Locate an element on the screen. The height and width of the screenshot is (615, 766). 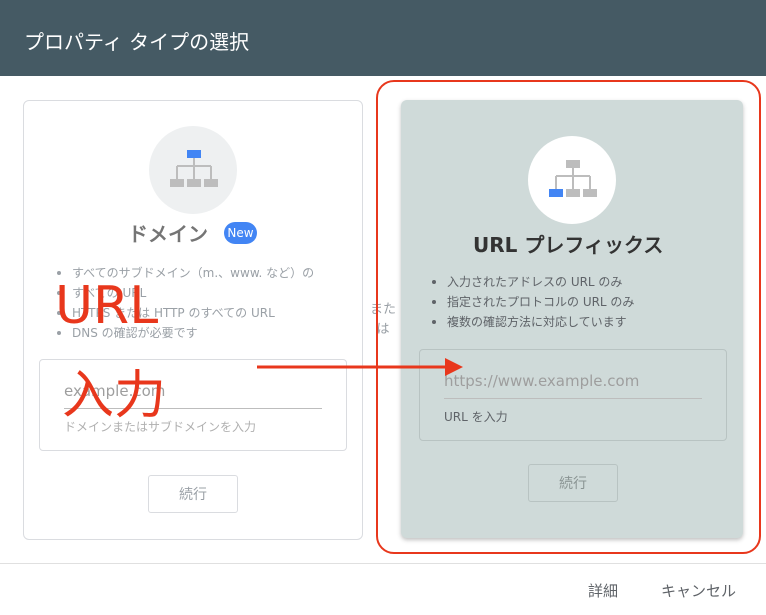
url-feature-item: 入力されたアドレスの URL のみ is located at coordinates (530, 282).